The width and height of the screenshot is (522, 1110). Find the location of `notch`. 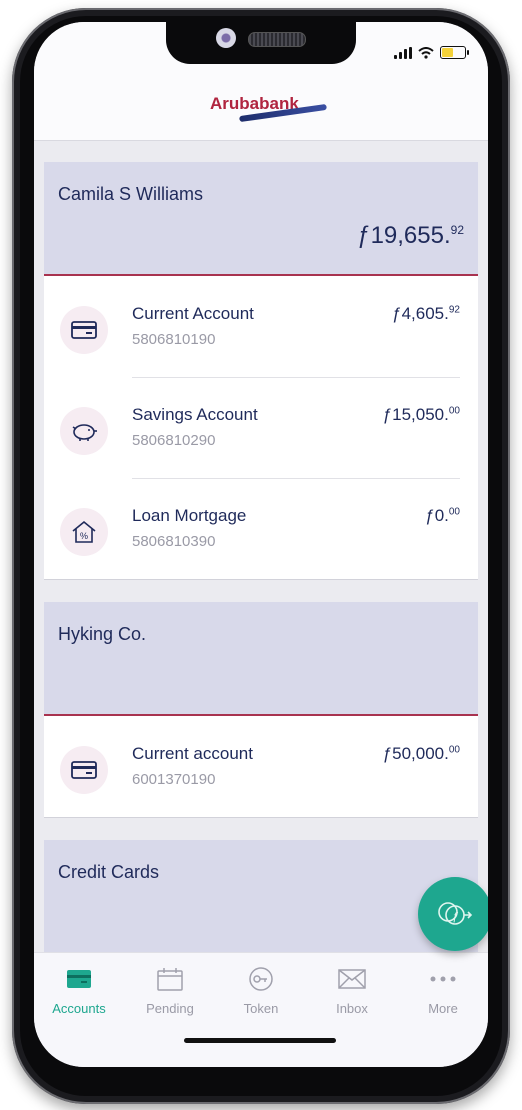

notch is located at coordinates (261, 43).